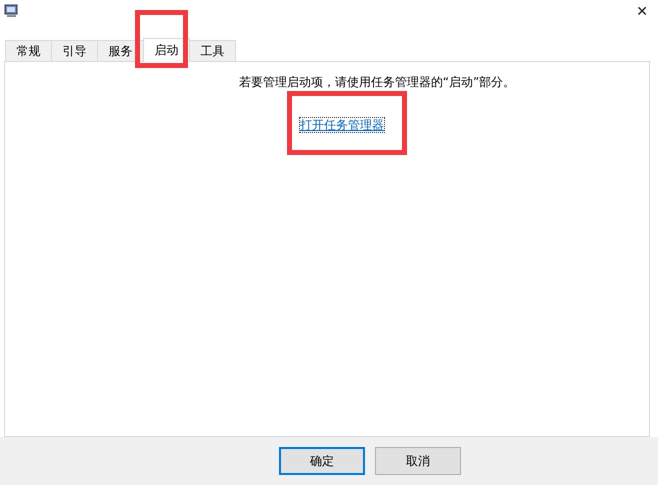  I want to click on tab: 工具, so click(212, 50).